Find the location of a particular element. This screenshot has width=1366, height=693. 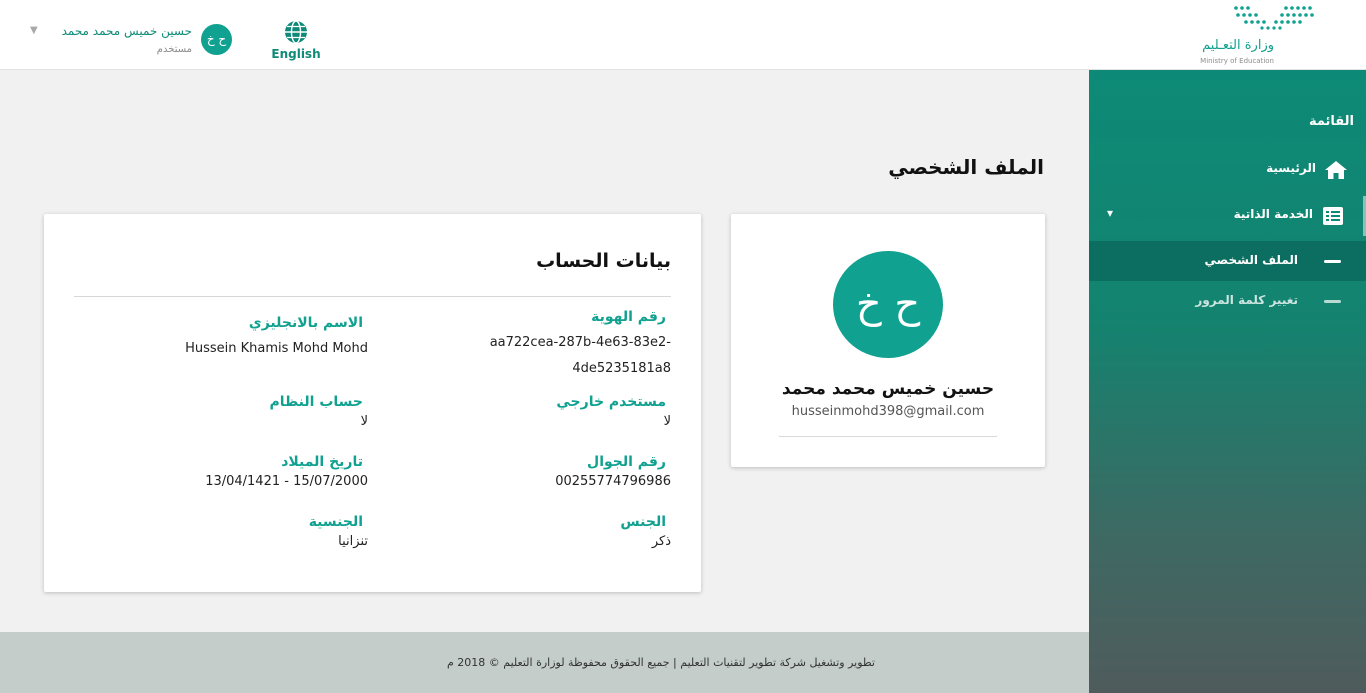

sidebar-item-label: الخدمة الذاتية is located at coordinates (1273, 214).